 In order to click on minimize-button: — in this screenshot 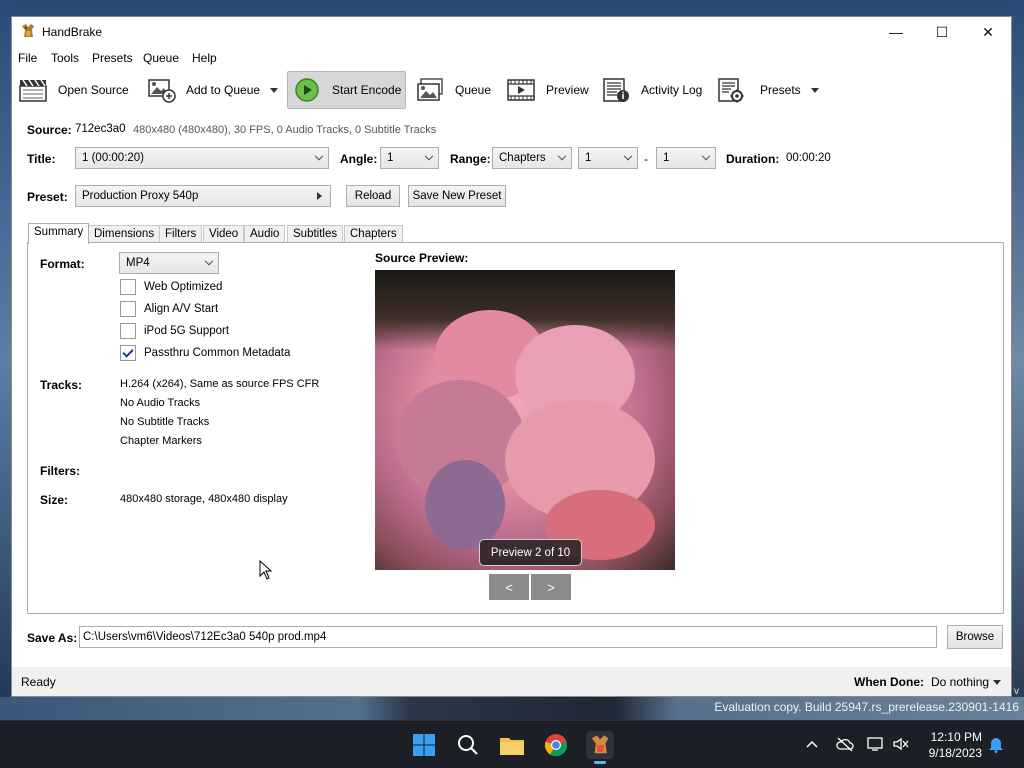, I will do `click(896, 32)`.